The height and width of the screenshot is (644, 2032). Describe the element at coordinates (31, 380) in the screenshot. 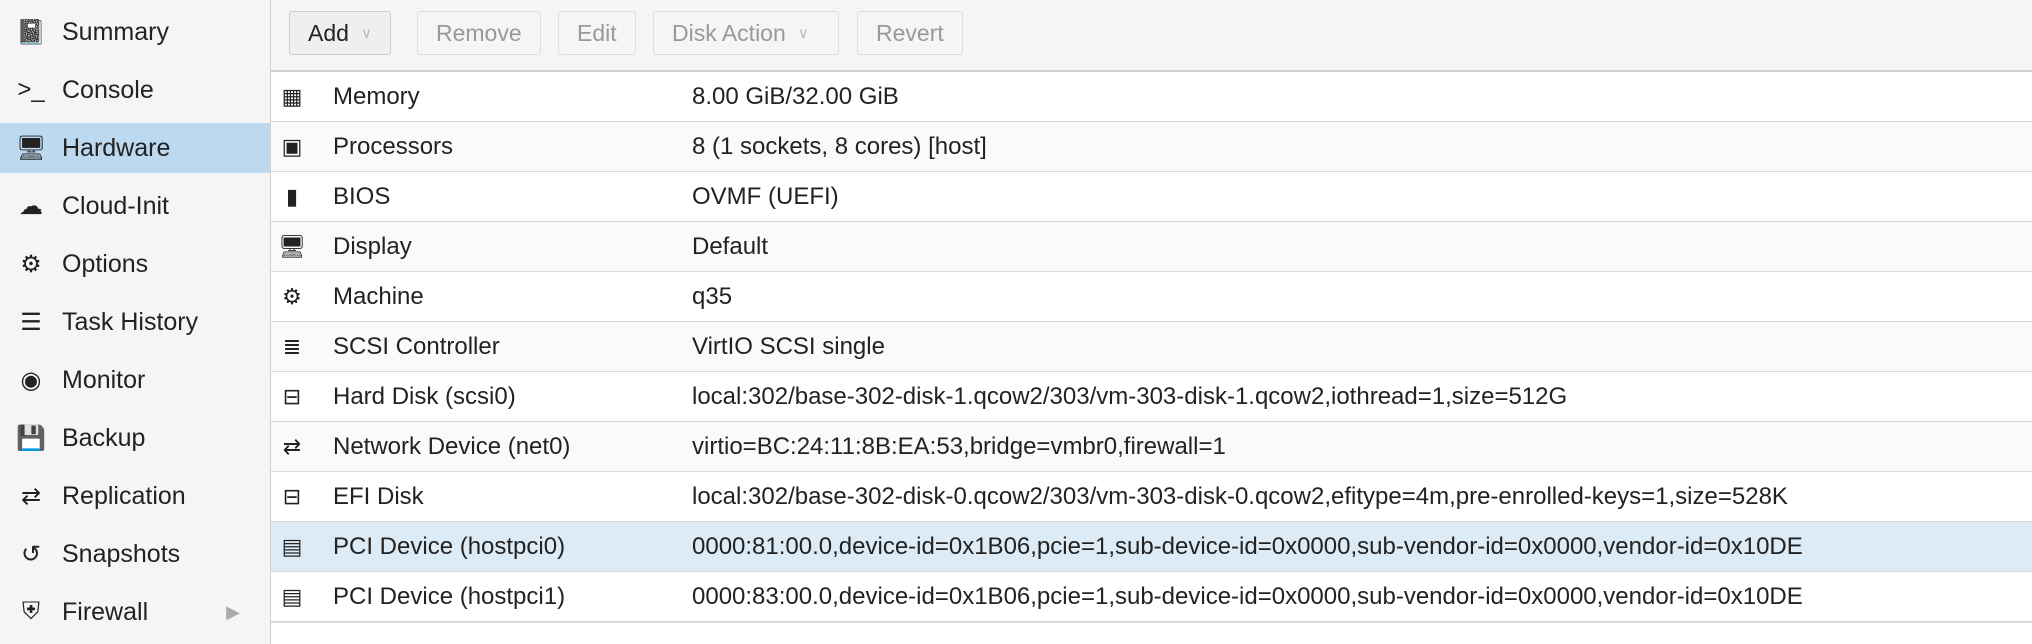

I see `eye-icon: ◉` at that location.